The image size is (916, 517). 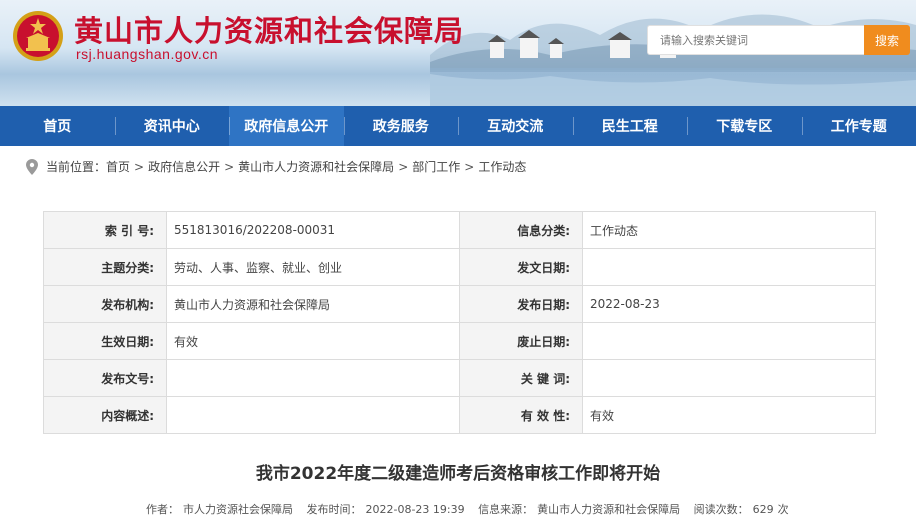 I want to click on source-label: 信息来源：, so click(x=506, y=509).